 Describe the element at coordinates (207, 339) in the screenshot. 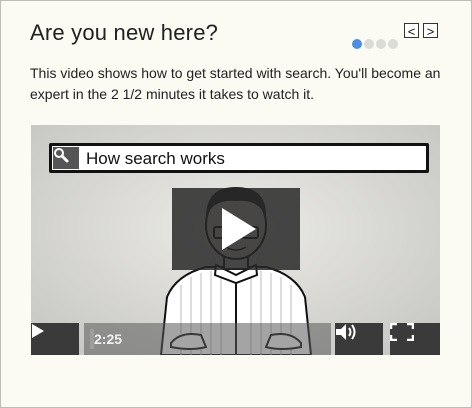

I see `video-timeline: 2:25` at that location.